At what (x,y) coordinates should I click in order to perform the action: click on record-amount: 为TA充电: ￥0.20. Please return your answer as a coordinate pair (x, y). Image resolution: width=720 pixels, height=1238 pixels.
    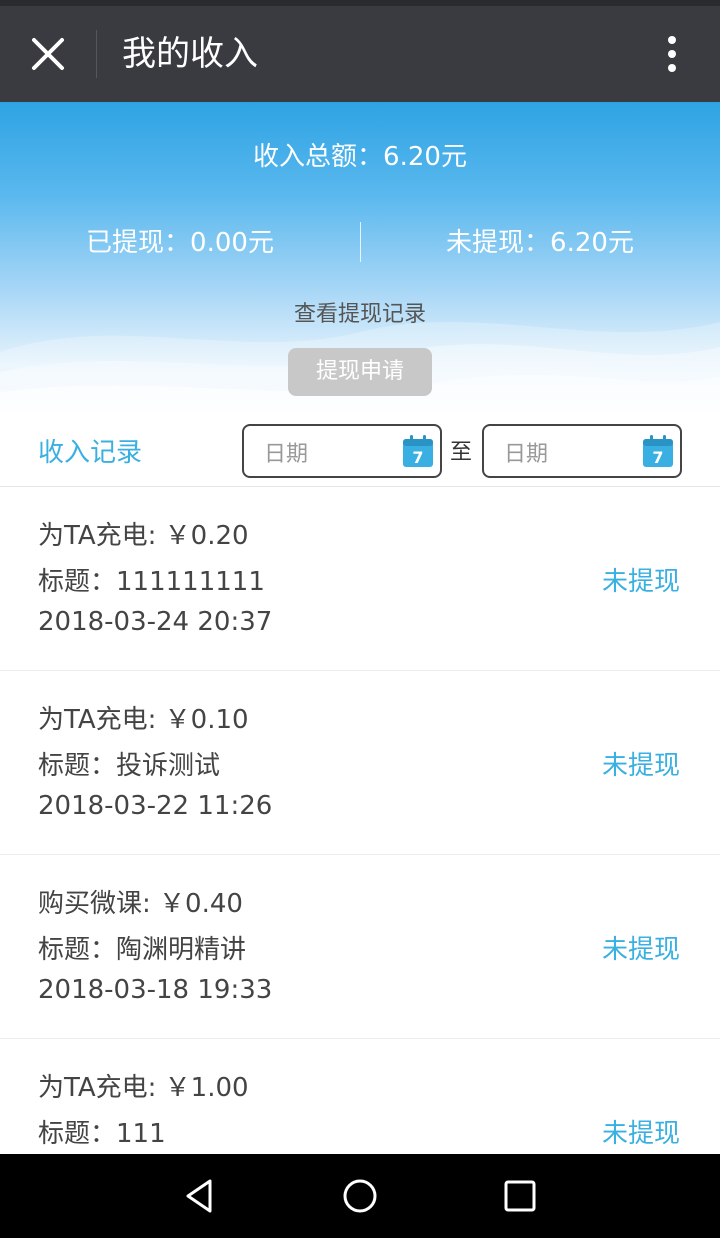
    Looking at the image, I should click on (143, 536).